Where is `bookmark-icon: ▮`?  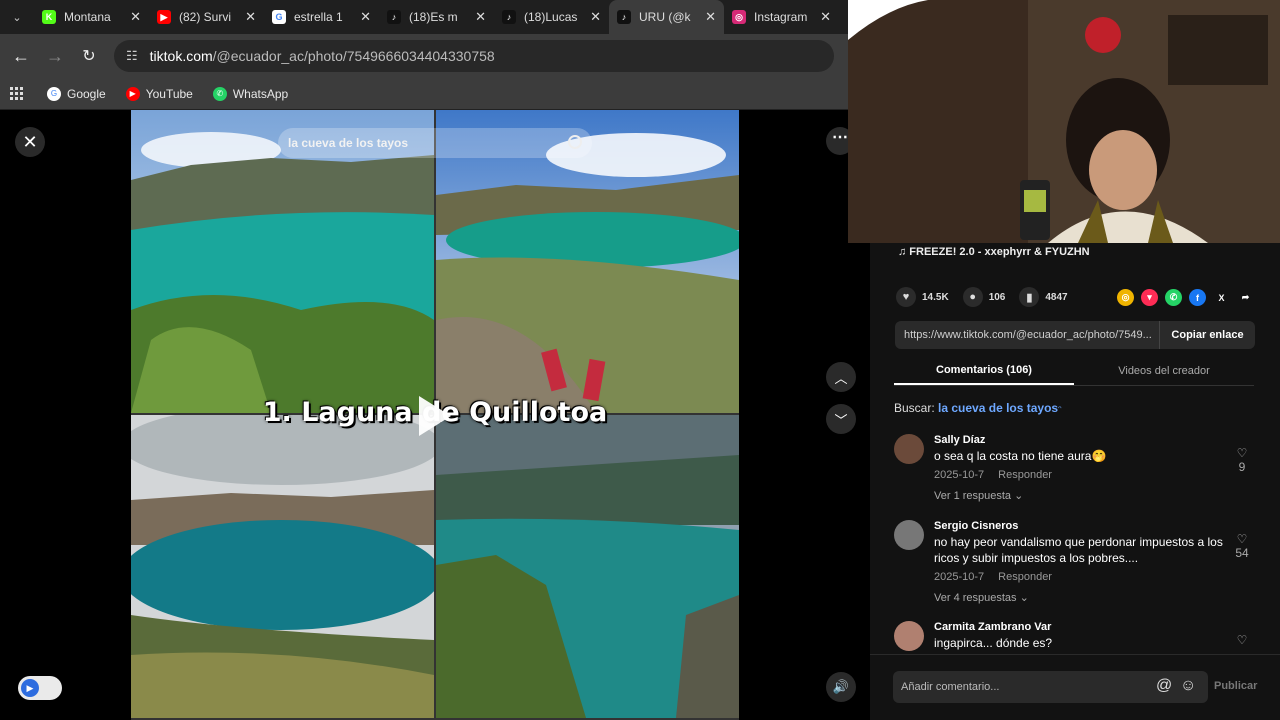 bookmark-icon: ▮ is located at coordinates (1029, 297).